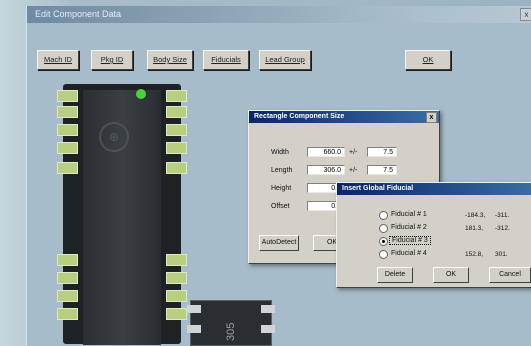 This screenshot has height=346, width=531. What do you see at coordinates (474, 254) in the screenshot?
I see `fiducial-4-x: 152.8,` at bounding box center [474, 254].